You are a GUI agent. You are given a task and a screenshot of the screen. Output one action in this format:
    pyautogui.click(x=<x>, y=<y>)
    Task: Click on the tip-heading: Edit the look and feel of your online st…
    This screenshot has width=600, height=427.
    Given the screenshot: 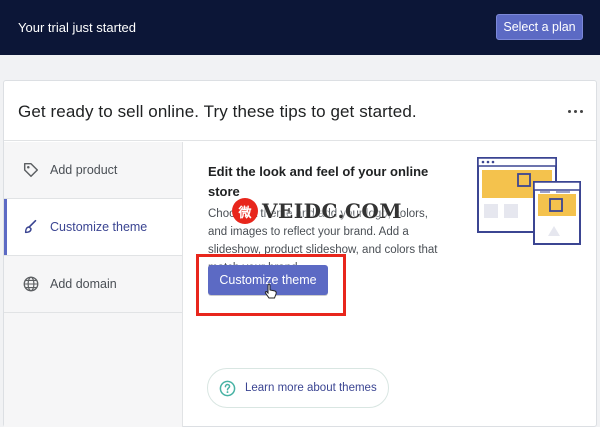 What is the action you would take?
    pyautogui.click(x=318, y=181)
    